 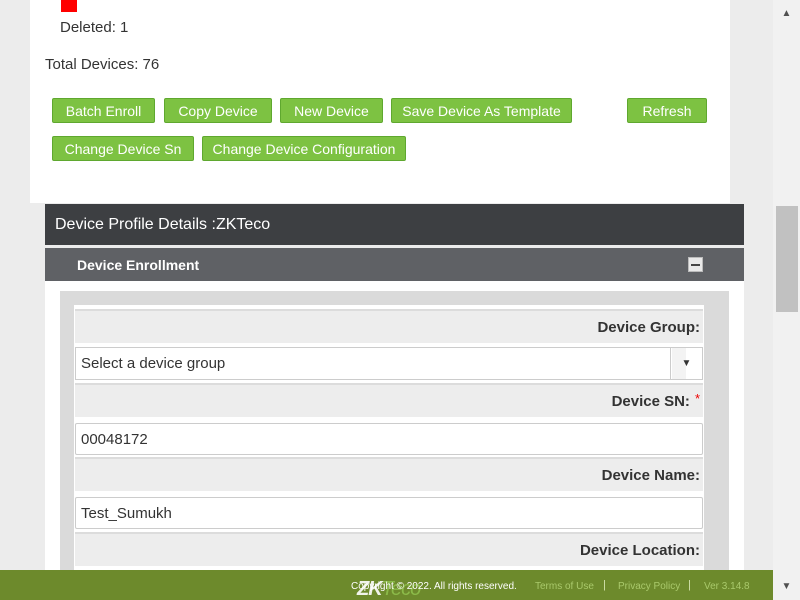 I want to click on new-device-button: New Device, so click(x=331, y=110).